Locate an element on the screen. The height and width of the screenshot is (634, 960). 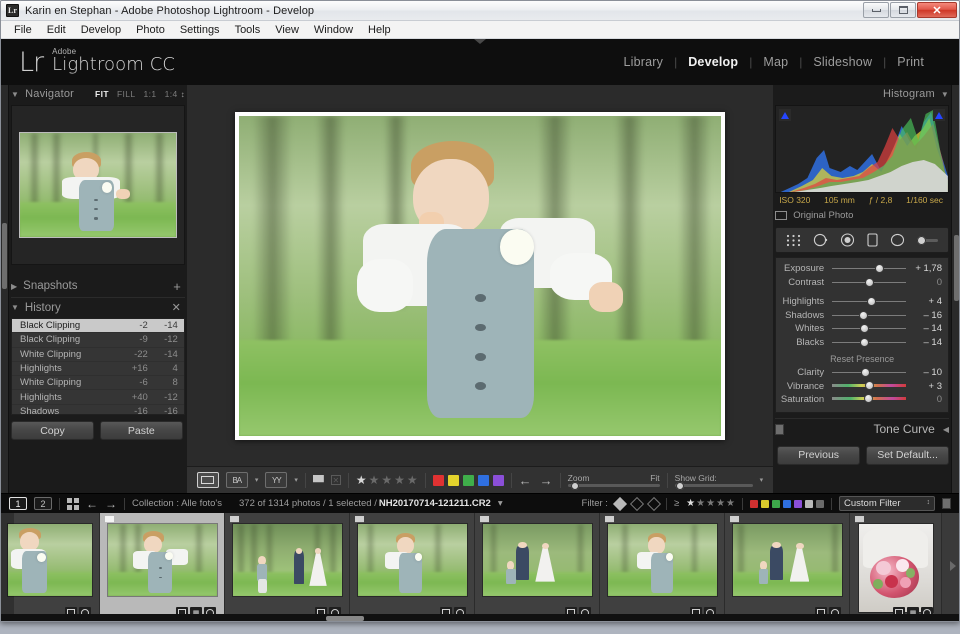
dropdown-stepper-icon: ↕ is located at coordinates (929, 502).